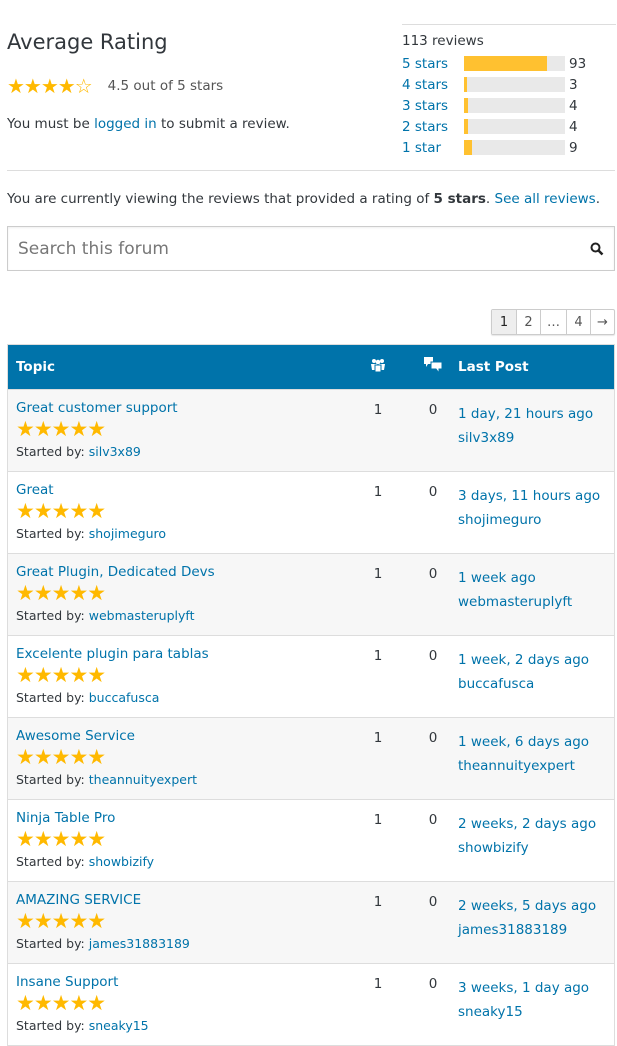 This screenshot has height=1046, width=617. I want to click on last-post-author-link: webmasteruplyft, so click(515, 602).